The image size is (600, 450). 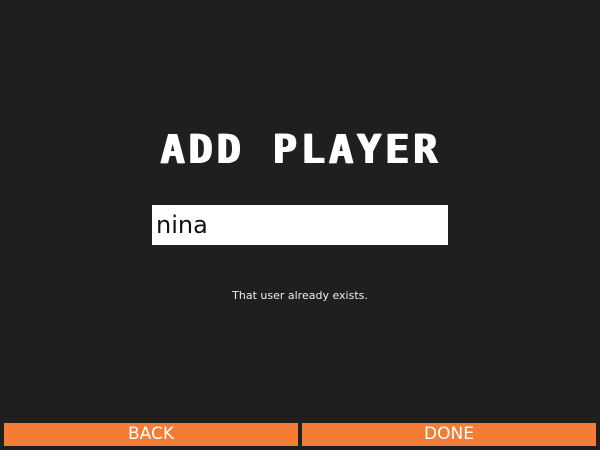 What do you see at coordinates (300, 150) in the screenshot?
I see `page-title: ADD PLAYER` at bounding box center [300, 150].